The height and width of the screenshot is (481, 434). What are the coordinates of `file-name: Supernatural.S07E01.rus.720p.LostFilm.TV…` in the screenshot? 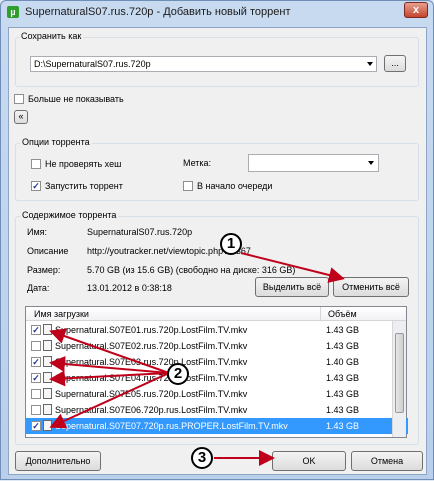 It's located at (151, 330).